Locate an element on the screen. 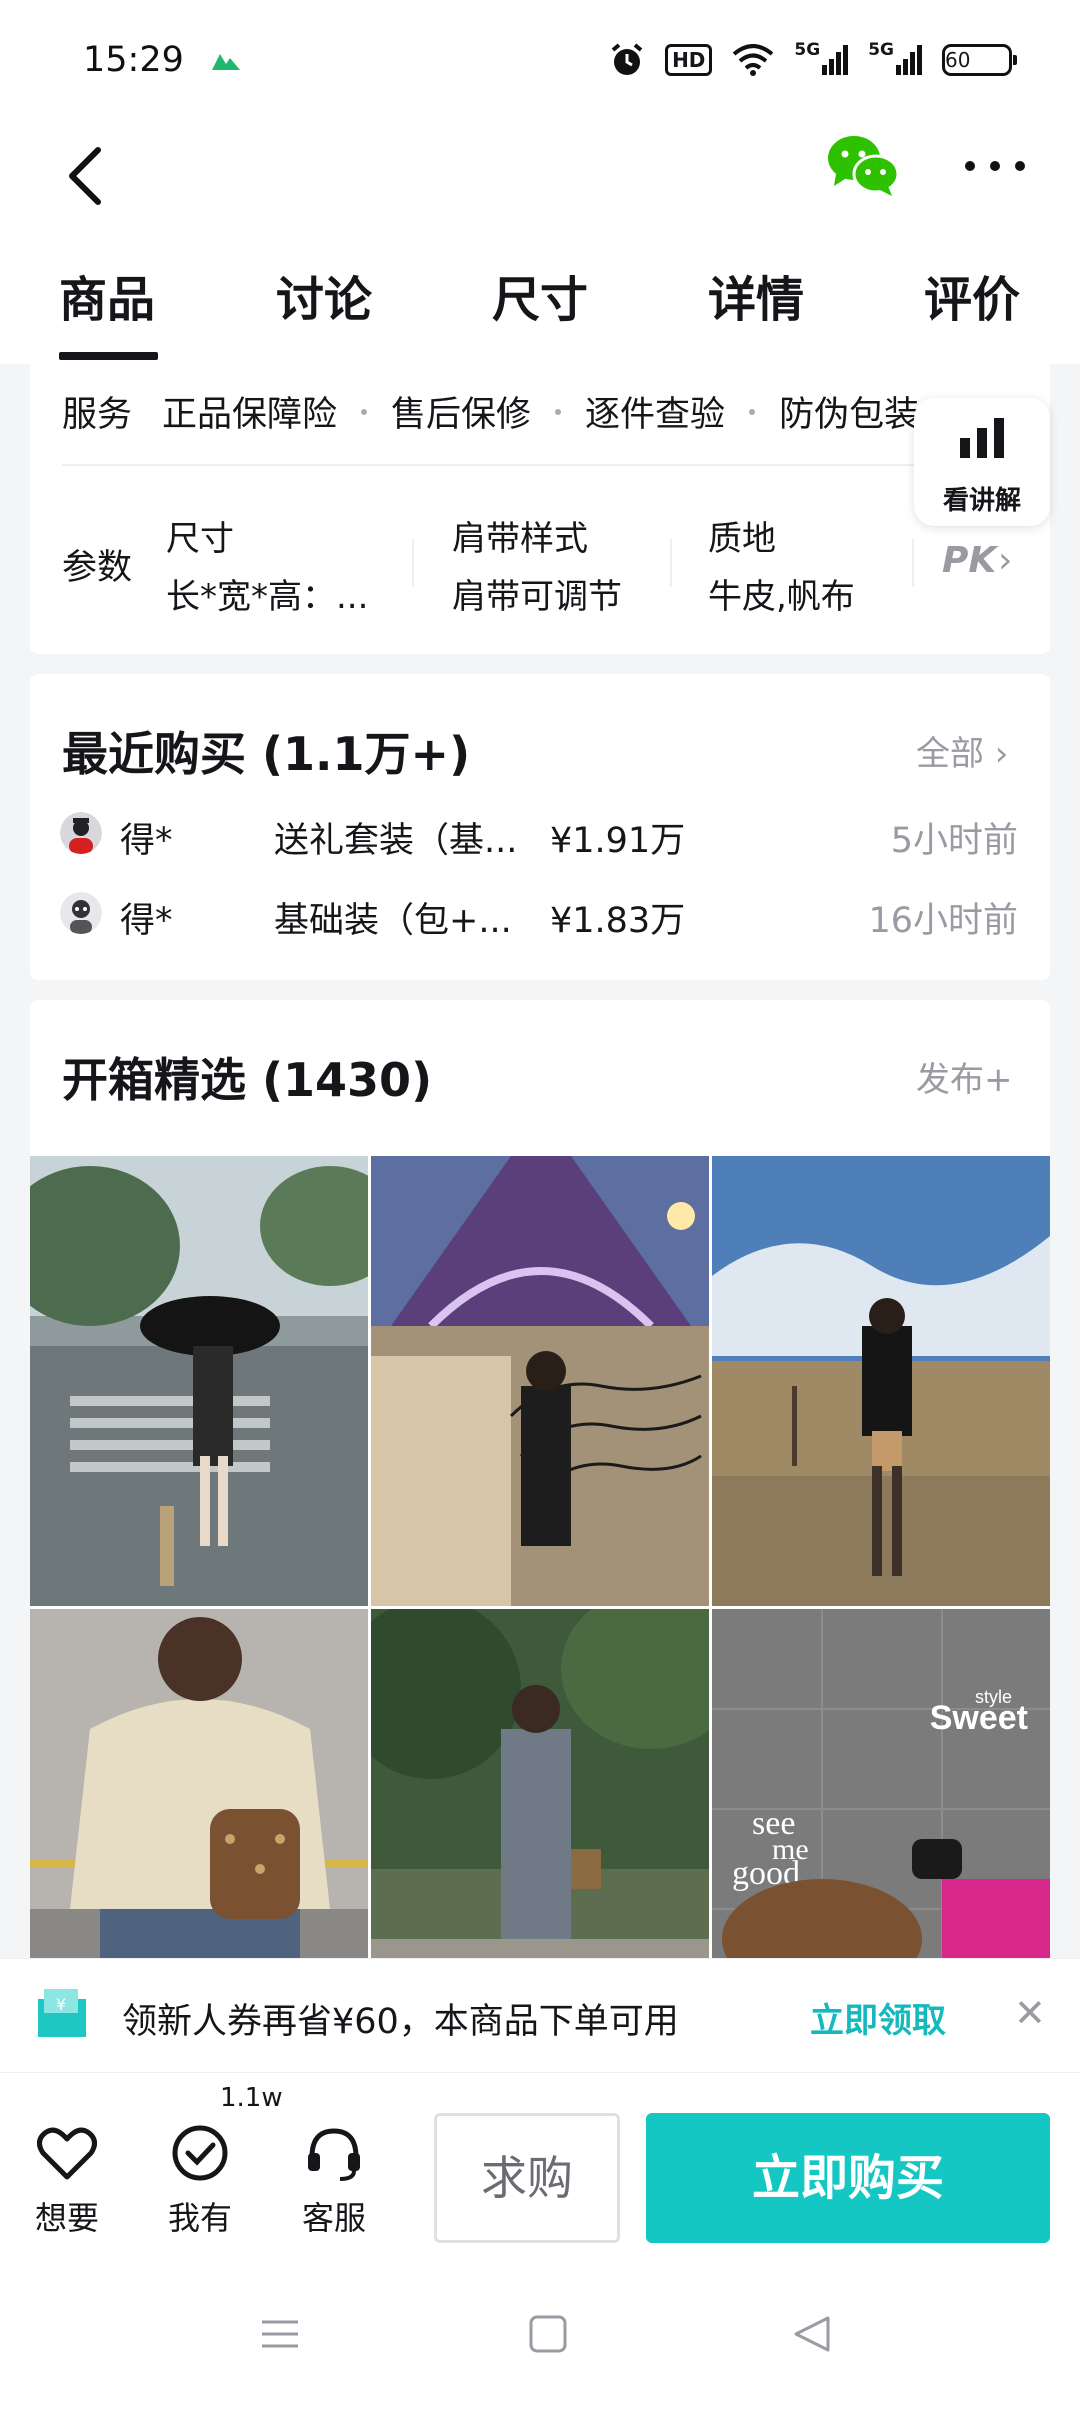 Image resolution: width=1080 pixels, height=2414 pixels. service-item: 逐件查验 is located at coordinates (655, 415).